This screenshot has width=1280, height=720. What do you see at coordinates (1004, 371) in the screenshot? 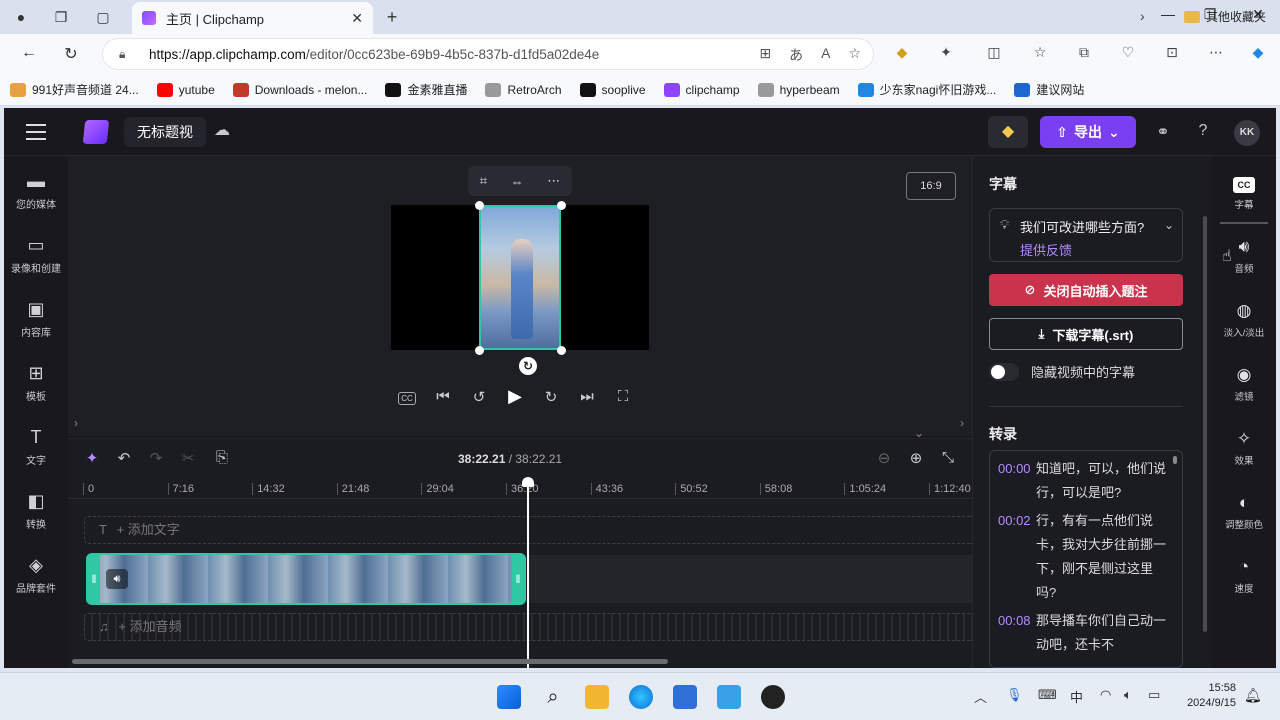
I see `hide-captions-toggle` at bounding box center [1004, 371].